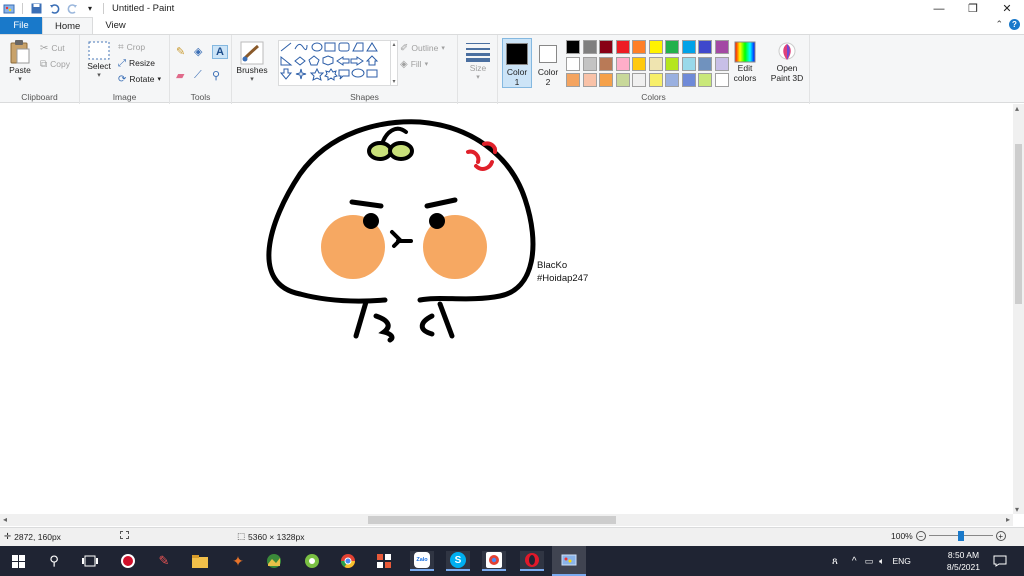 The height and width of the screenshot is (576, 1024). I want to click on cut-button: ✂ Cut, so click(52, 48).